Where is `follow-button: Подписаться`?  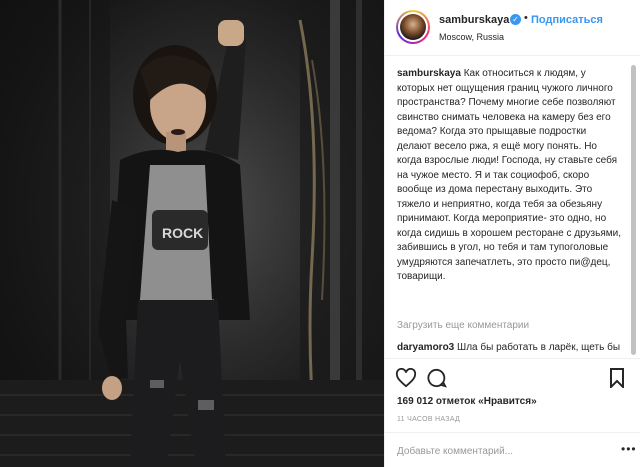
follow-button: Подписаться is located at coordinates (567, 20).